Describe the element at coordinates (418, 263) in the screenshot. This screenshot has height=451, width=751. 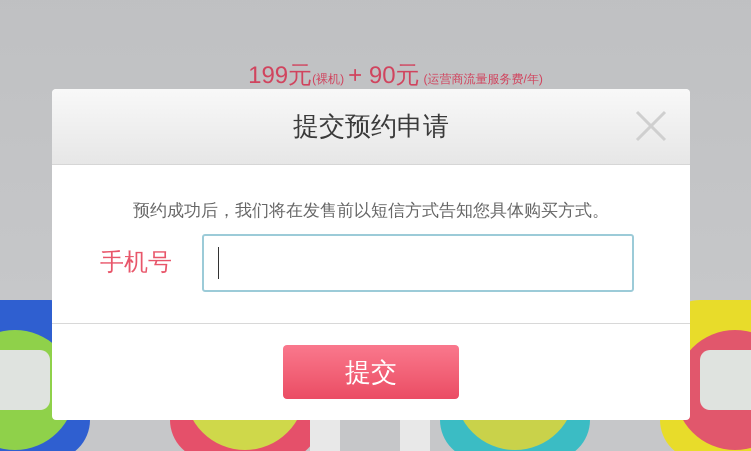
I see `phone-input-field` at that location.